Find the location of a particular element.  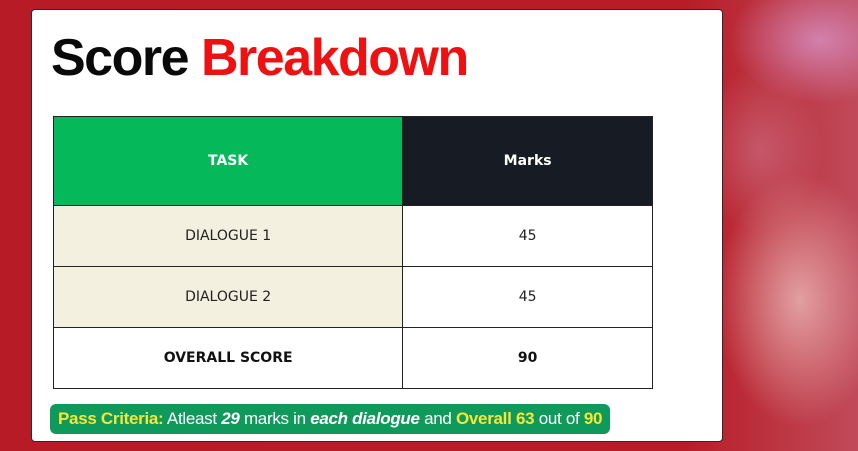

overall-score-label: OVERALL SCORE is located at coordinates (228, 358).